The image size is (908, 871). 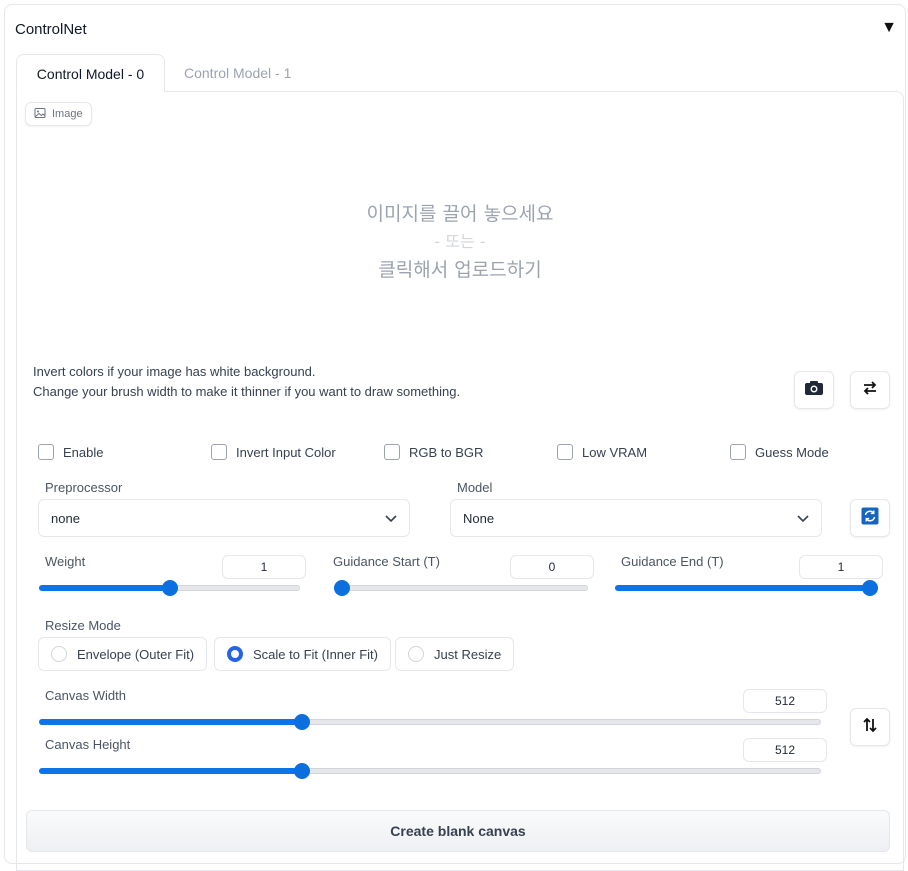 I want to click on checkbox-label: Guess Mode, so click(x=792, y=452).